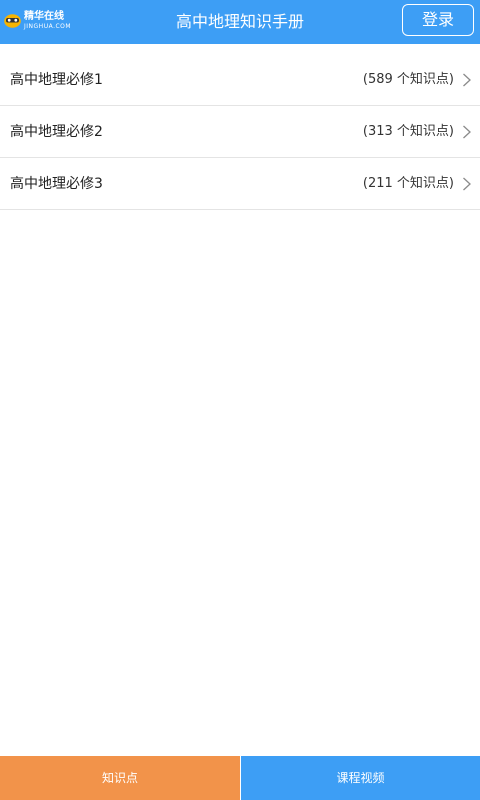 The image size is (480, 800). I want to click on list-item-geography-3: 高中地理必修3 (211 个知识点), so click(240, 184).